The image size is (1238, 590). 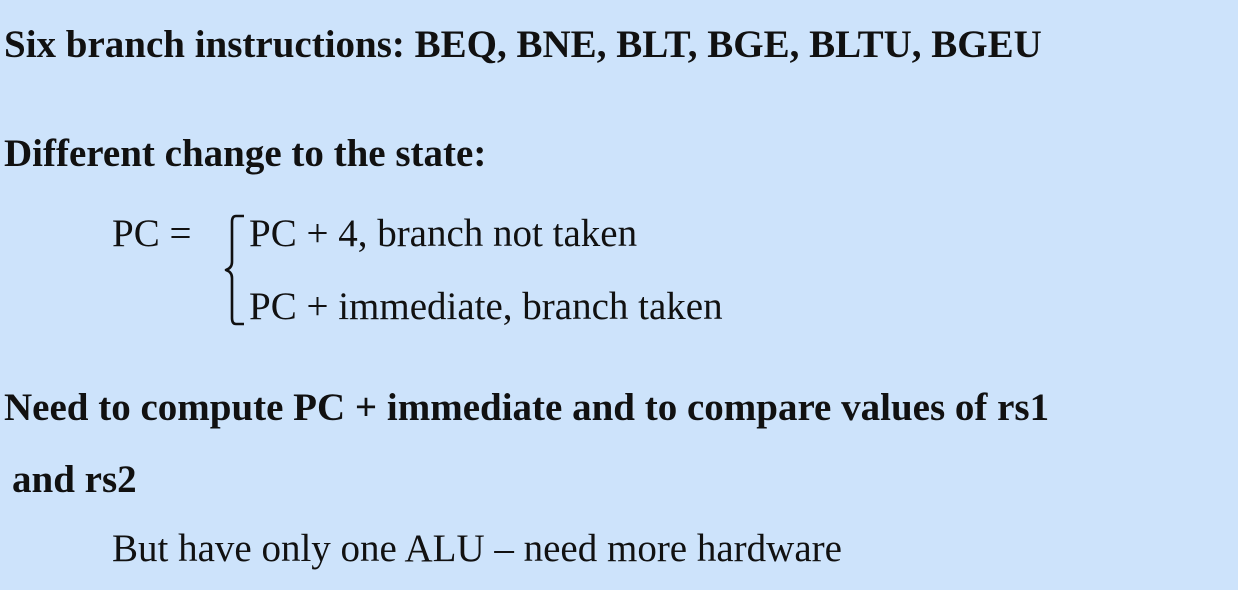 I want to click on equation-case-not-taken: PC + 4, branch not taken, so click(x=443, y=233).